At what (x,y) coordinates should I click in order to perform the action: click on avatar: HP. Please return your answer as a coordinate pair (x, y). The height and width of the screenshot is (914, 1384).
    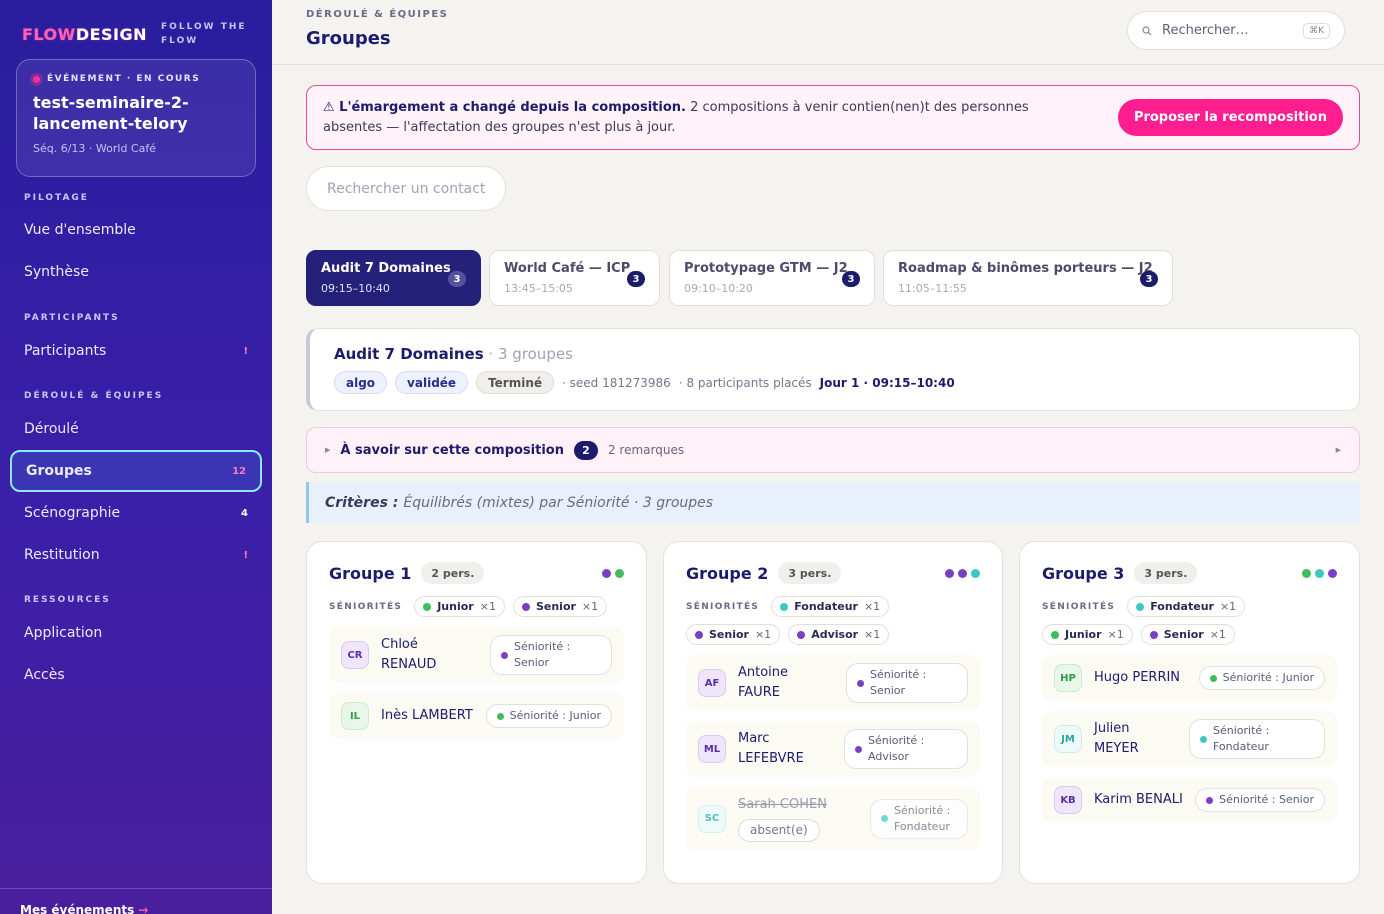
    Looking at the image, I should click on (1068, 678).